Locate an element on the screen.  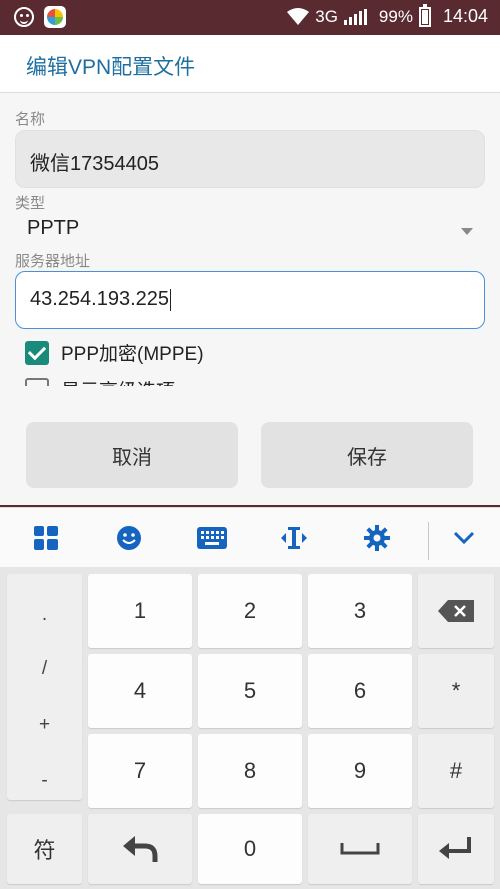
cancel-button: 取消 is located at coordinates (132, 455).